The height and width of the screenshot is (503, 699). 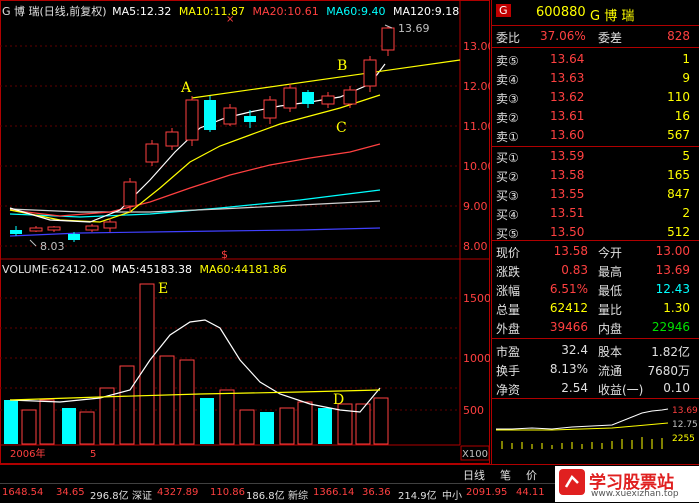 I want to click on year-label: 2006年, so click(x=27, y=453).